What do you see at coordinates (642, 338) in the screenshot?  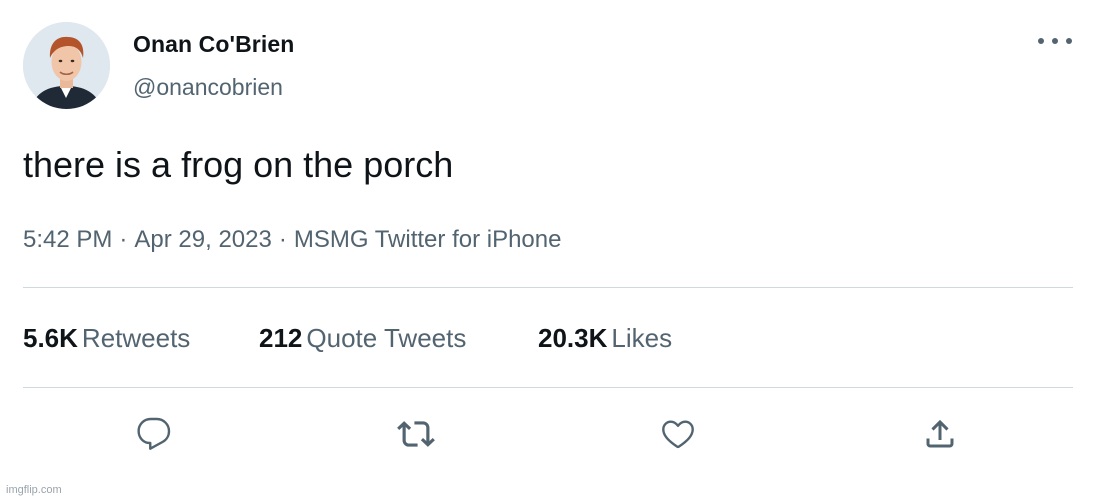 I see `likes-label: Likes` at bounding box center [642, 338].